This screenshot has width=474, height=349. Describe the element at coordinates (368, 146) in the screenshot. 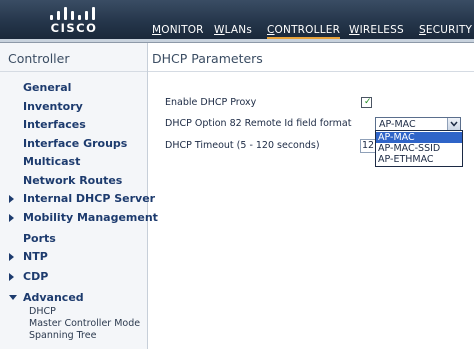

I see `dhcp-timeout-input: 12` at that location.